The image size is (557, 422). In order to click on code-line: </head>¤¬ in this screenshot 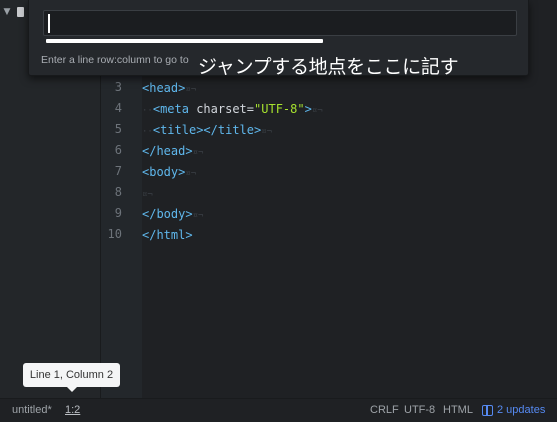, I will do `click(172, 151)`.